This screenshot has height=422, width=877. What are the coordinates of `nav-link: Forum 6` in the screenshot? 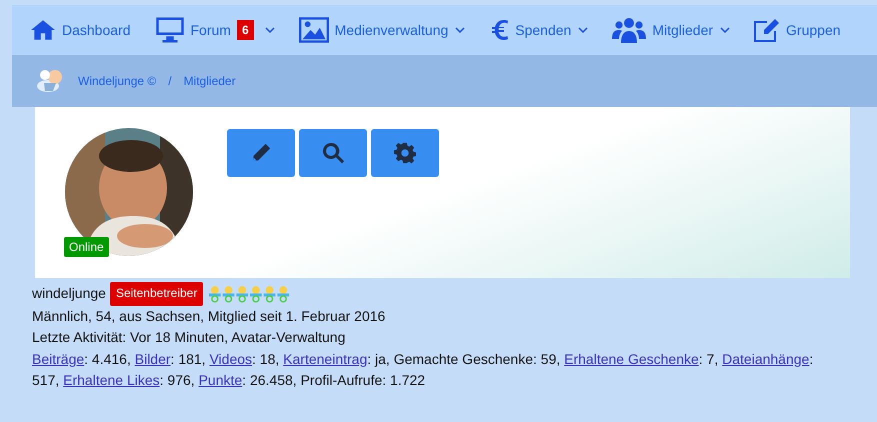 It's located at (214, 30).